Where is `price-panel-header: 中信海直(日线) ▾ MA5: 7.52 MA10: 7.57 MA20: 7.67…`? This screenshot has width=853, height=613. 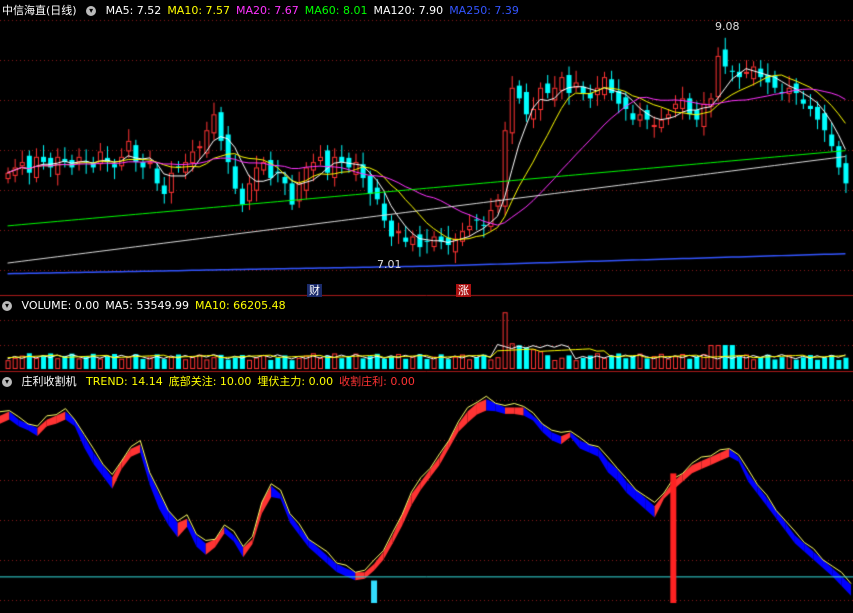 price-panel-header: 中信海直(日线) ▾ MA5: 7.52 MA10: 7.57 MA20: 7.67… is located at coordinates (266, 11).